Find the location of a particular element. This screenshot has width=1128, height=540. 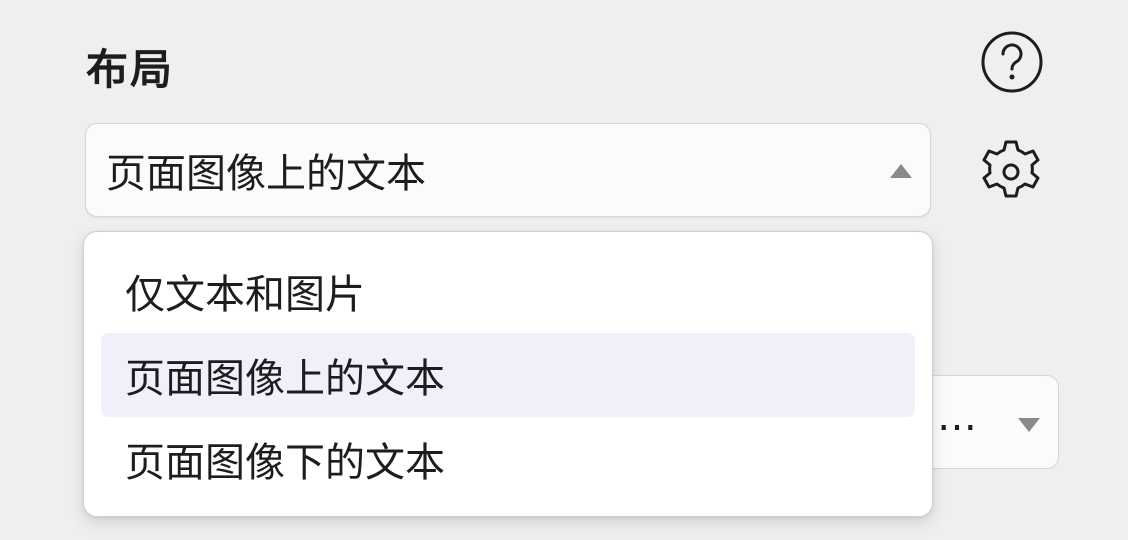

layout-settings-button is located at coordinates (1011, 172).